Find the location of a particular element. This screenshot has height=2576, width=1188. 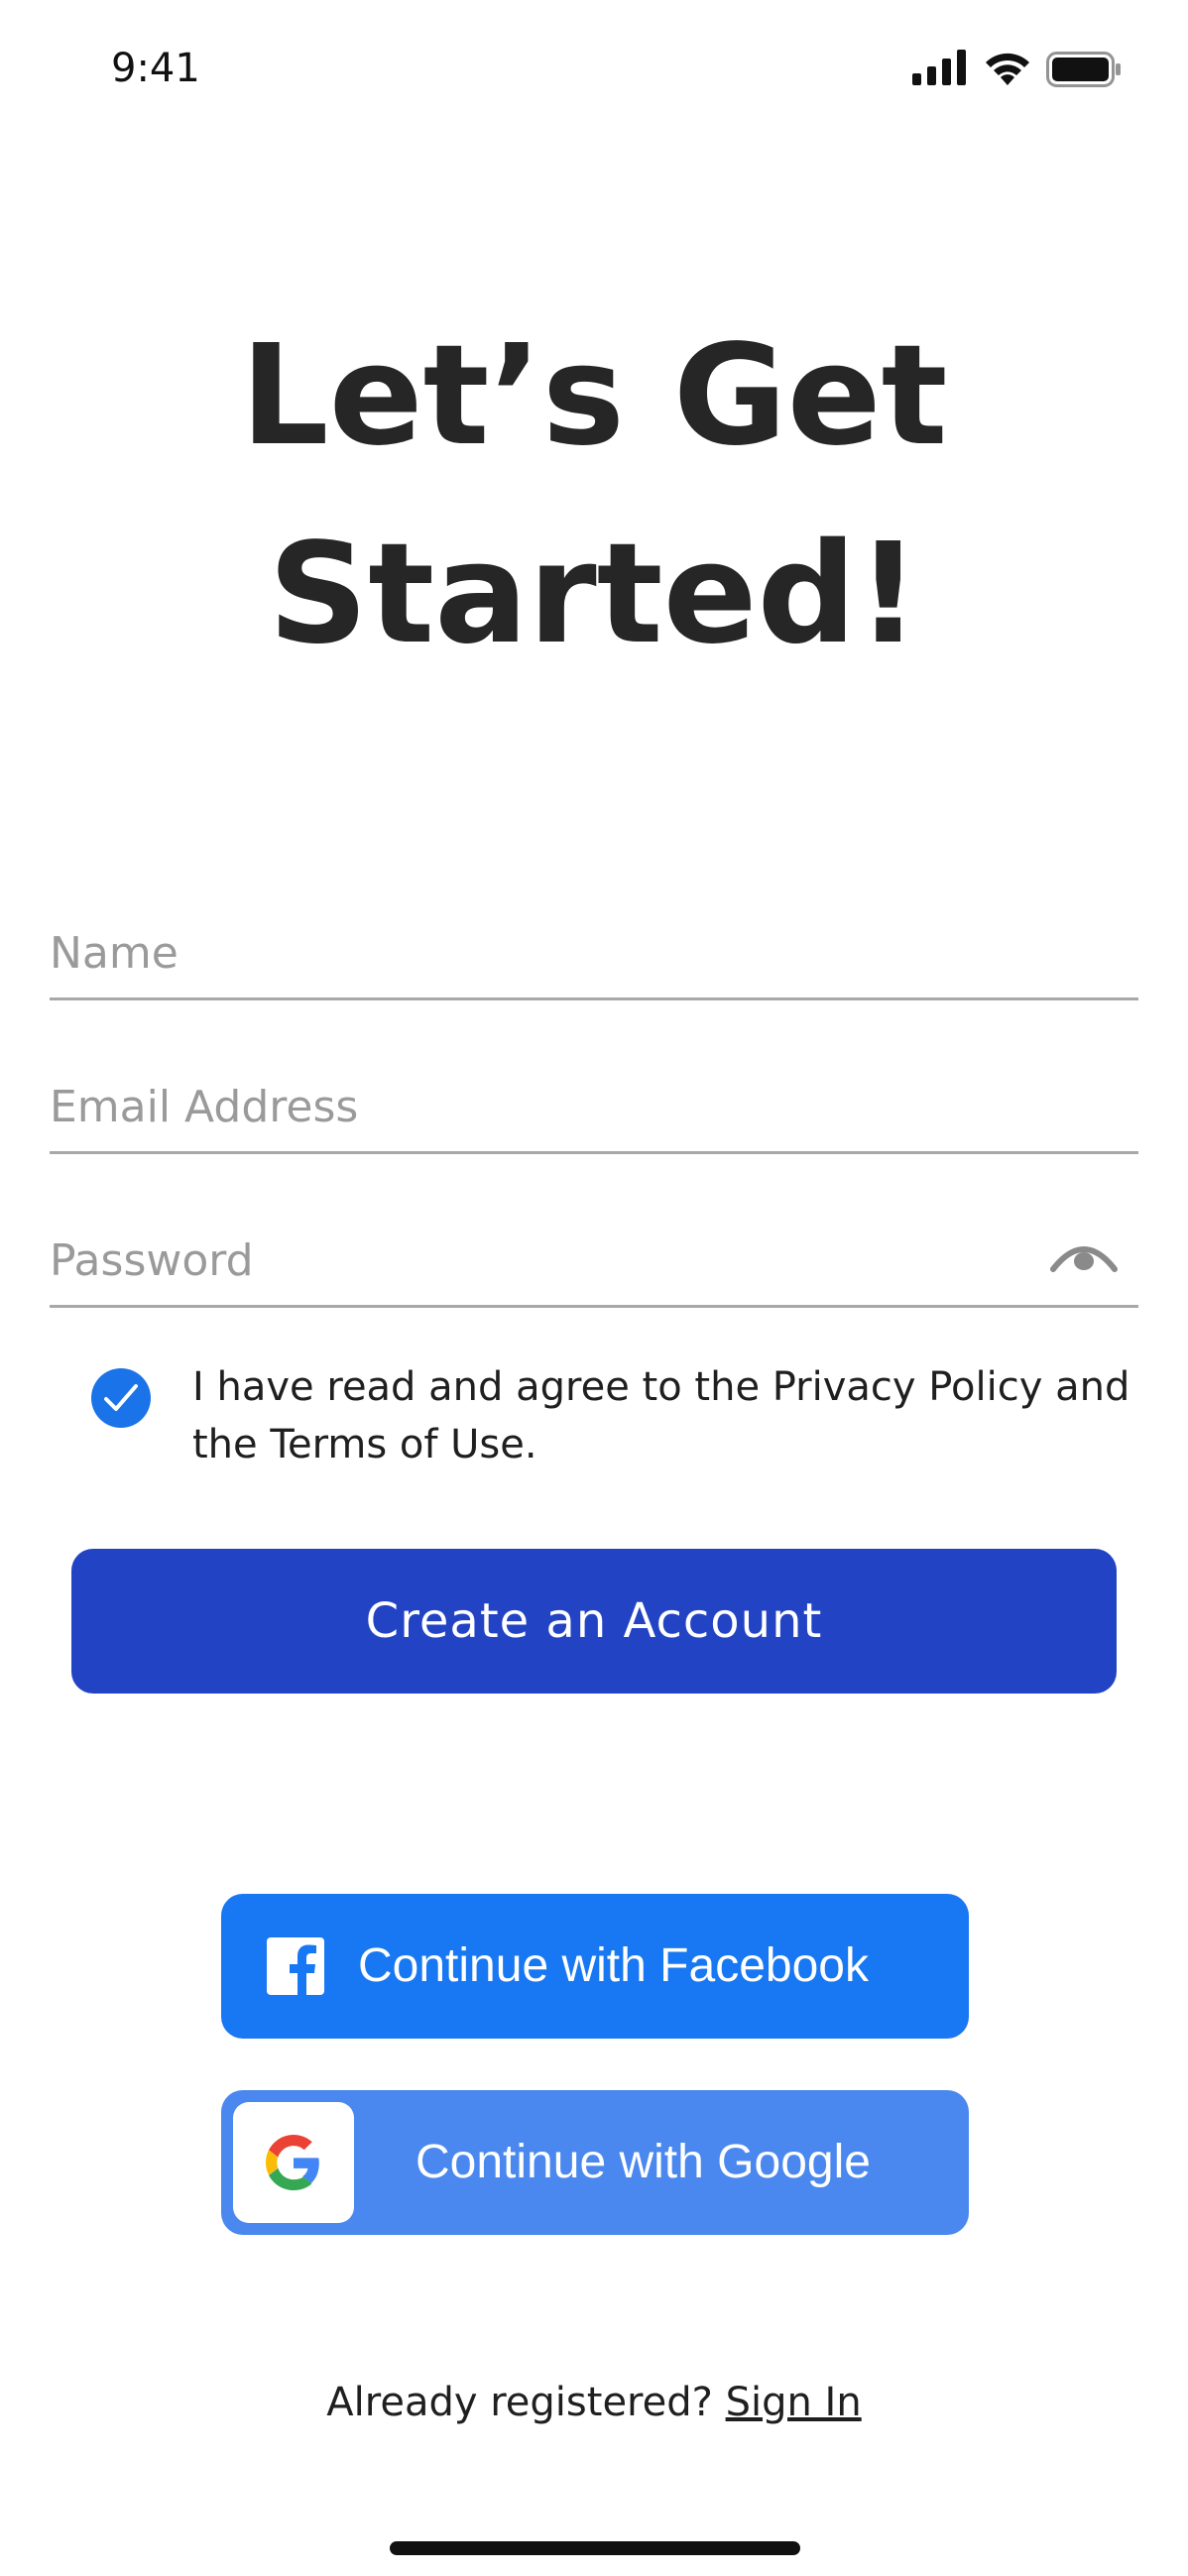

terms-checkbox is located at coordinates (121, 1398).